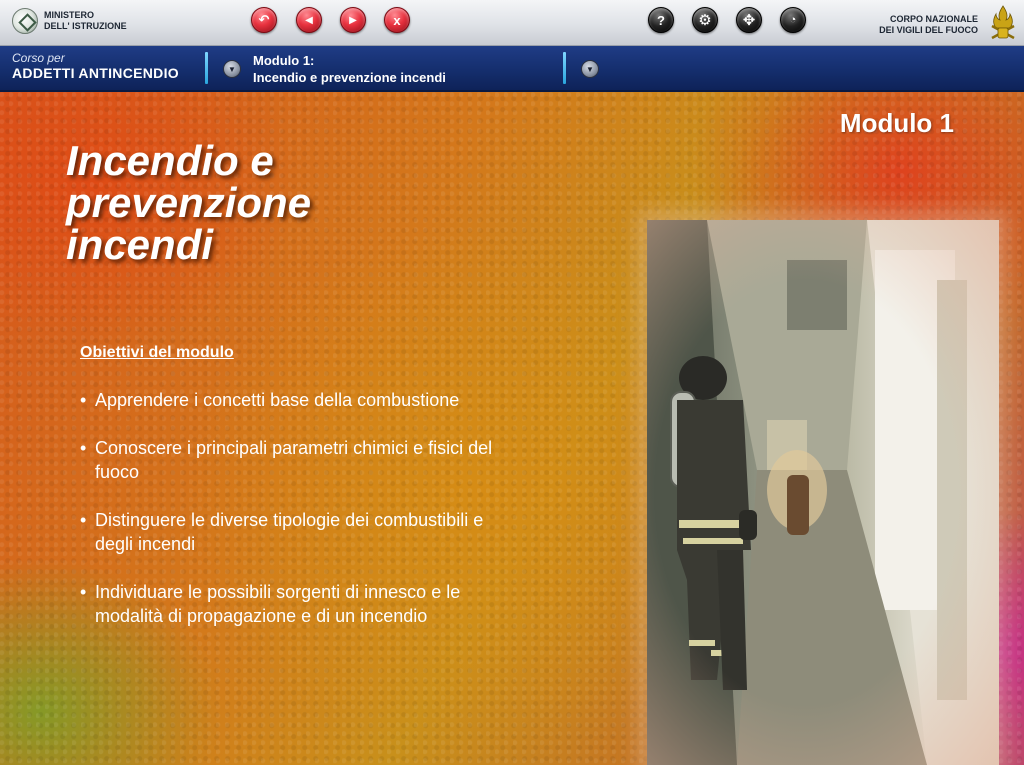 This screenshot has height=765, width=1024. I want to click on course-name: ADDETTI ANTINCENDIO, so click(95, 73).